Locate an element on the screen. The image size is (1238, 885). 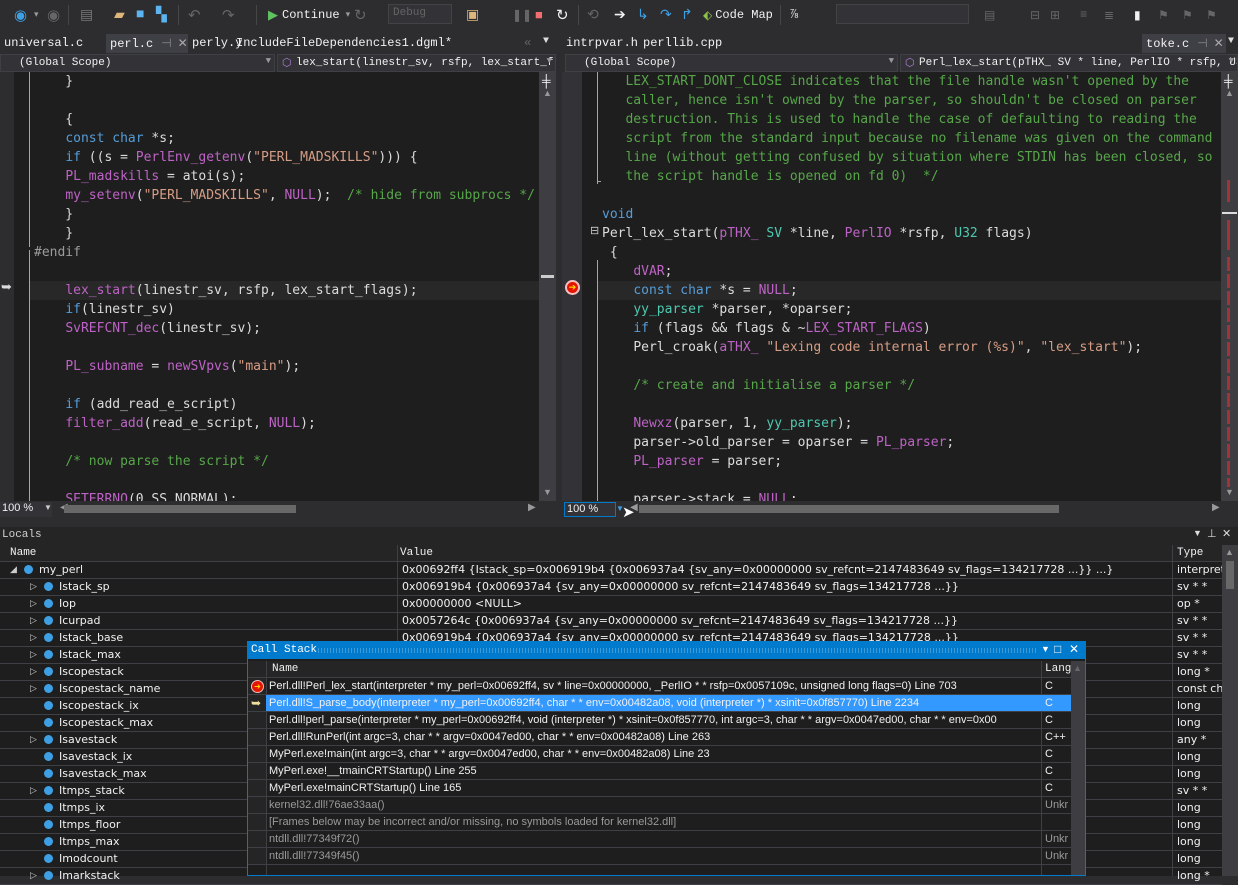
step-out-icon: ↱ is located at coordinates (687, 15).